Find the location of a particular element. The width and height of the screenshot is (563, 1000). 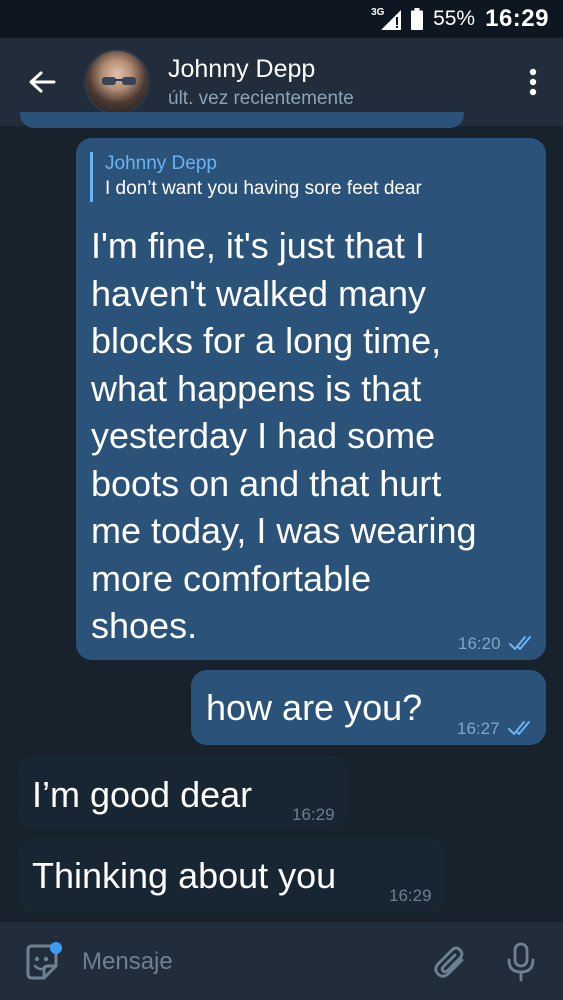

message-line: haven't walked many is located at coordinates (259, 293).